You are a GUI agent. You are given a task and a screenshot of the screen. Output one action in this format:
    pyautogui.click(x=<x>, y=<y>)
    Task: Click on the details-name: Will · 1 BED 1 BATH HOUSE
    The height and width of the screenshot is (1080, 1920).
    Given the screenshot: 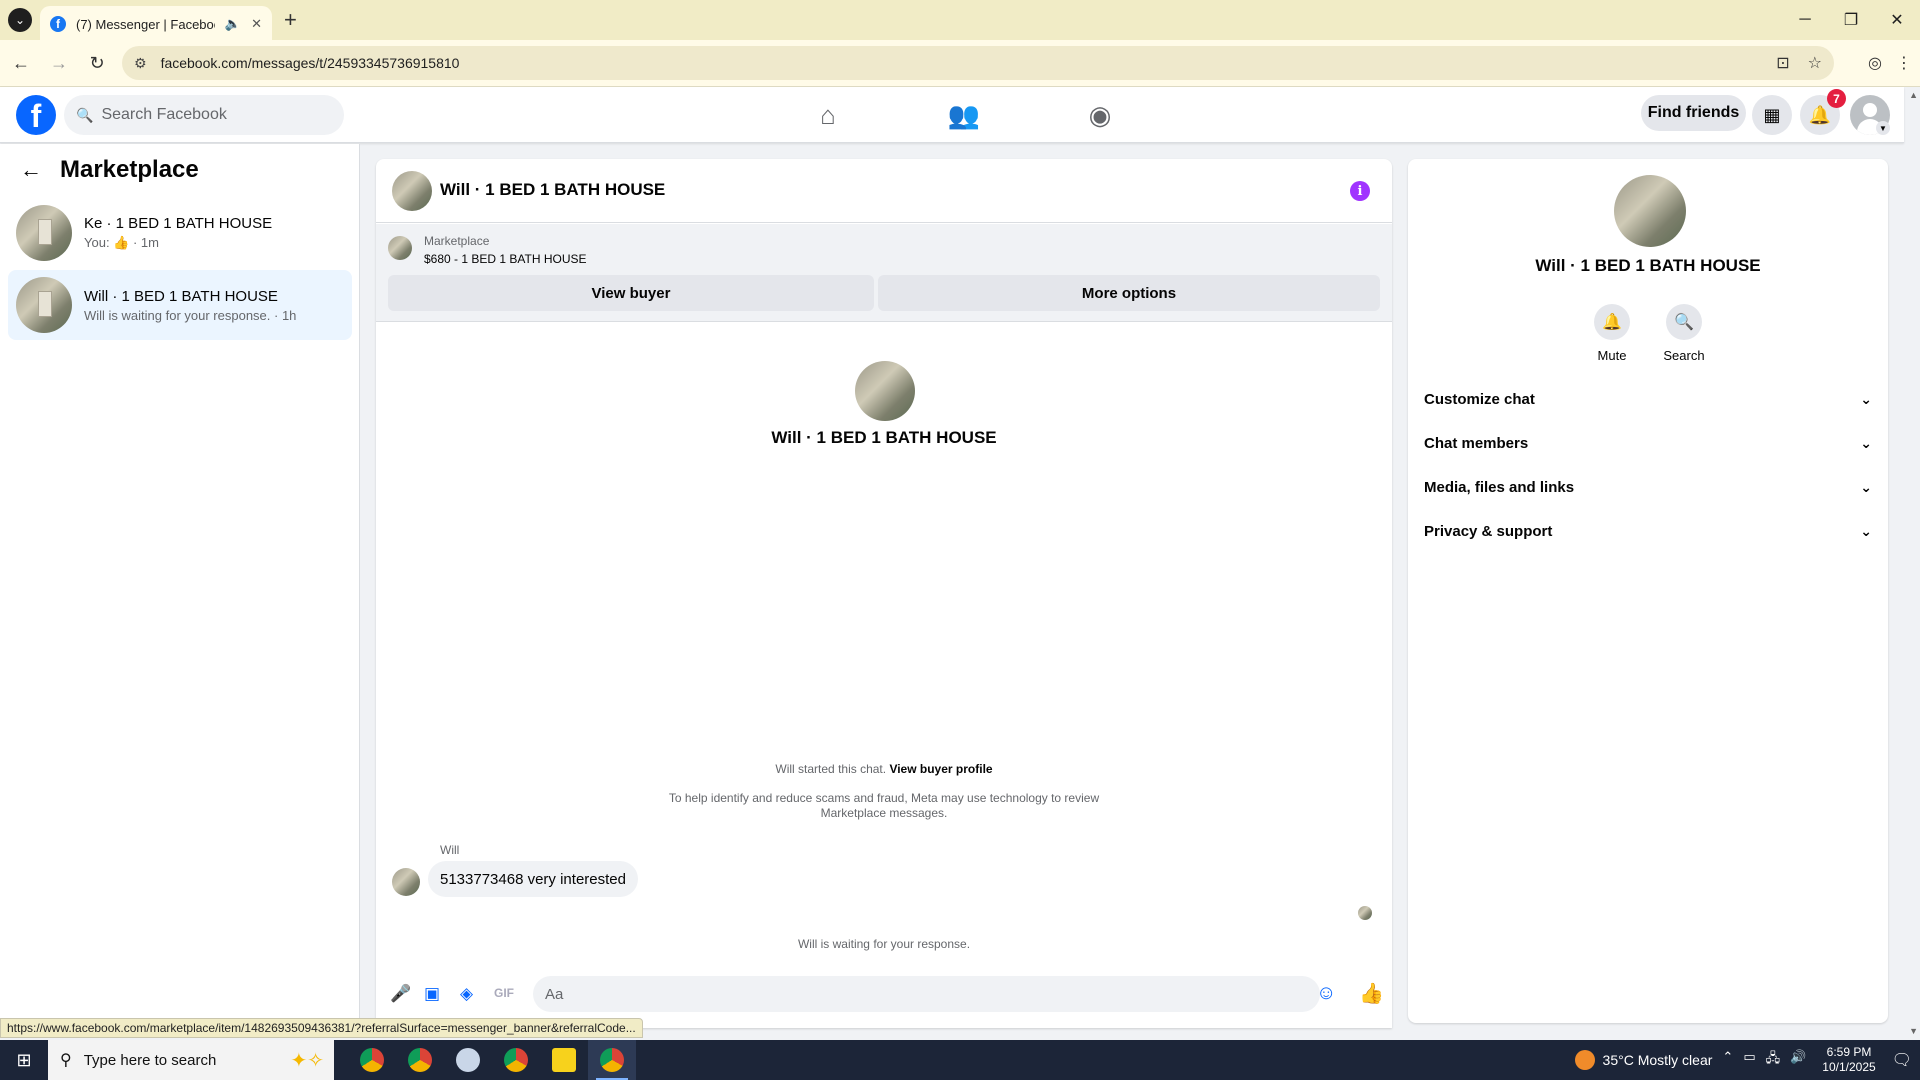 What is the action you would take?
    pyautogui.click(x=1648, y=265)
    